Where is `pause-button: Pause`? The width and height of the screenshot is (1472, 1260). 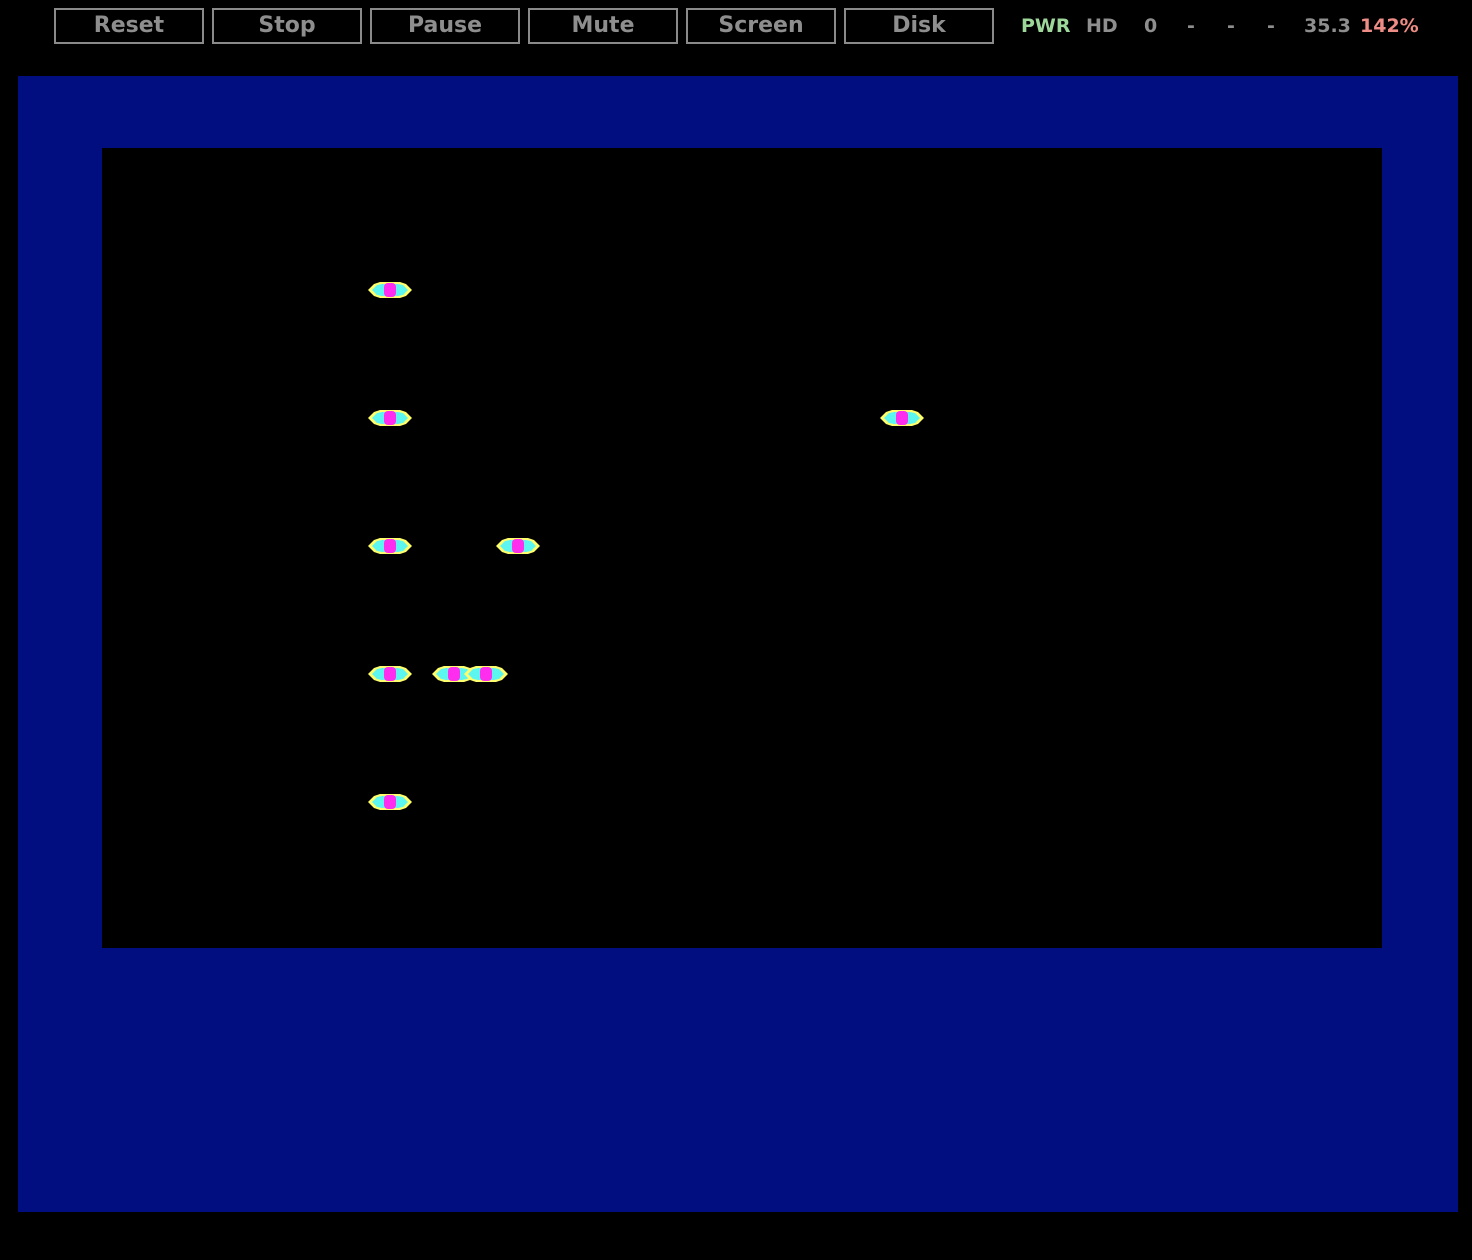
pause-button: Pause is located at coordinates (445, 26).